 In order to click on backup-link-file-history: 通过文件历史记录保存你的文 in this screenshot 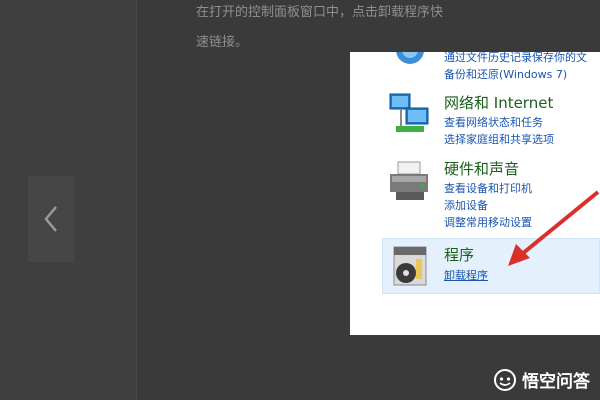, I will do `click(515, 58)`.